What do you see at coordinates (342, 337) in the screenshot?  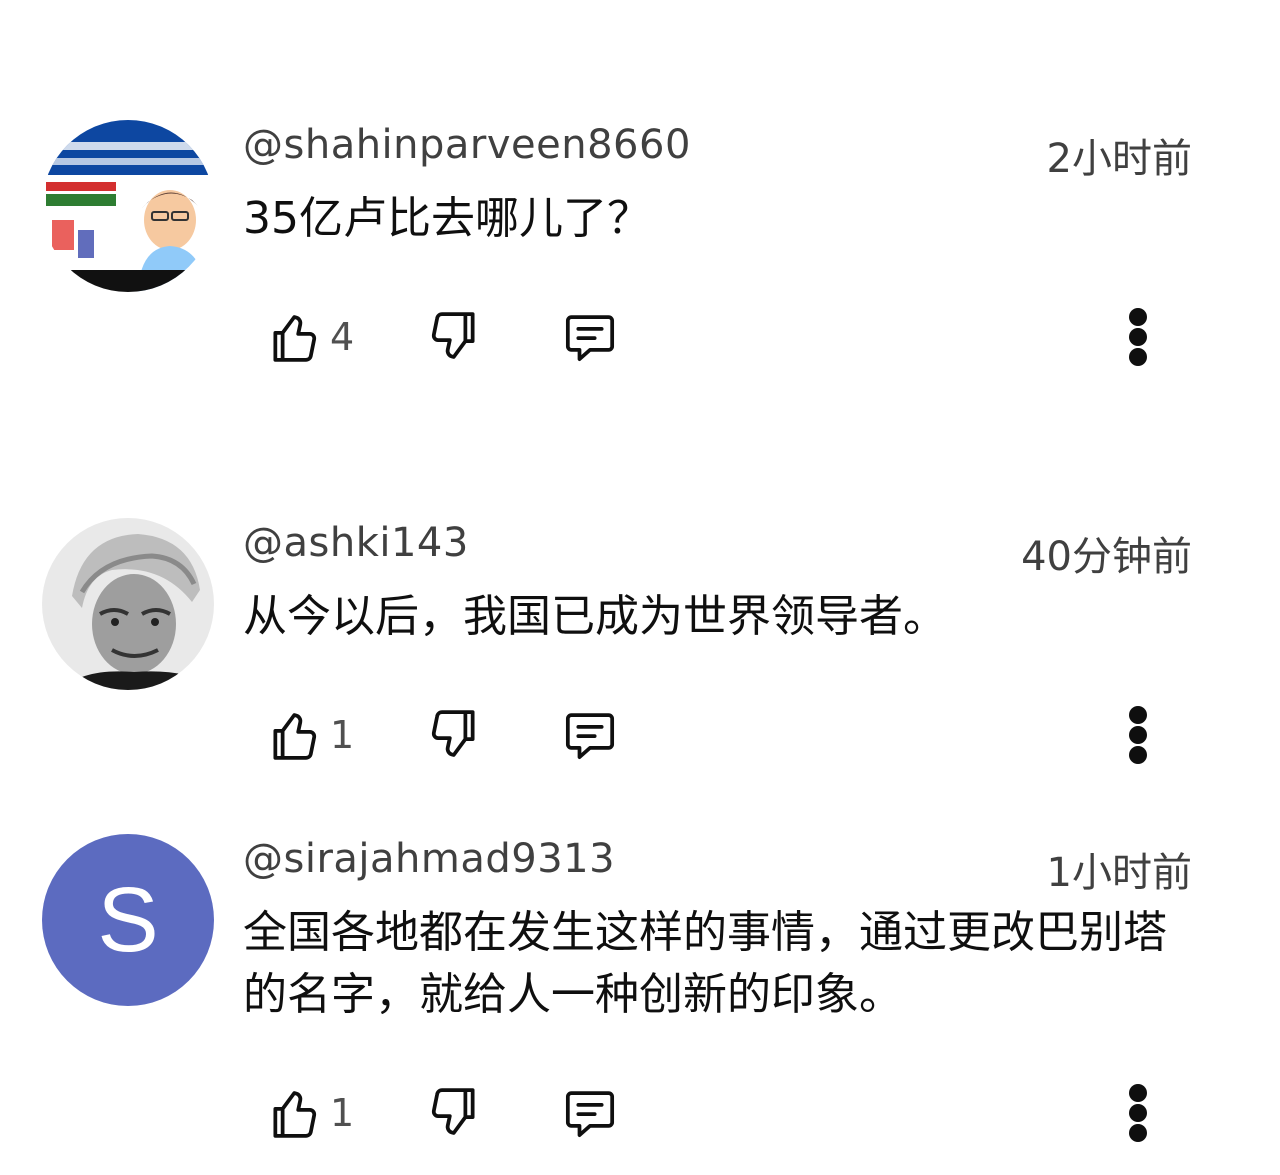 I see `like-count: 4` at bounding box center [342, 337].